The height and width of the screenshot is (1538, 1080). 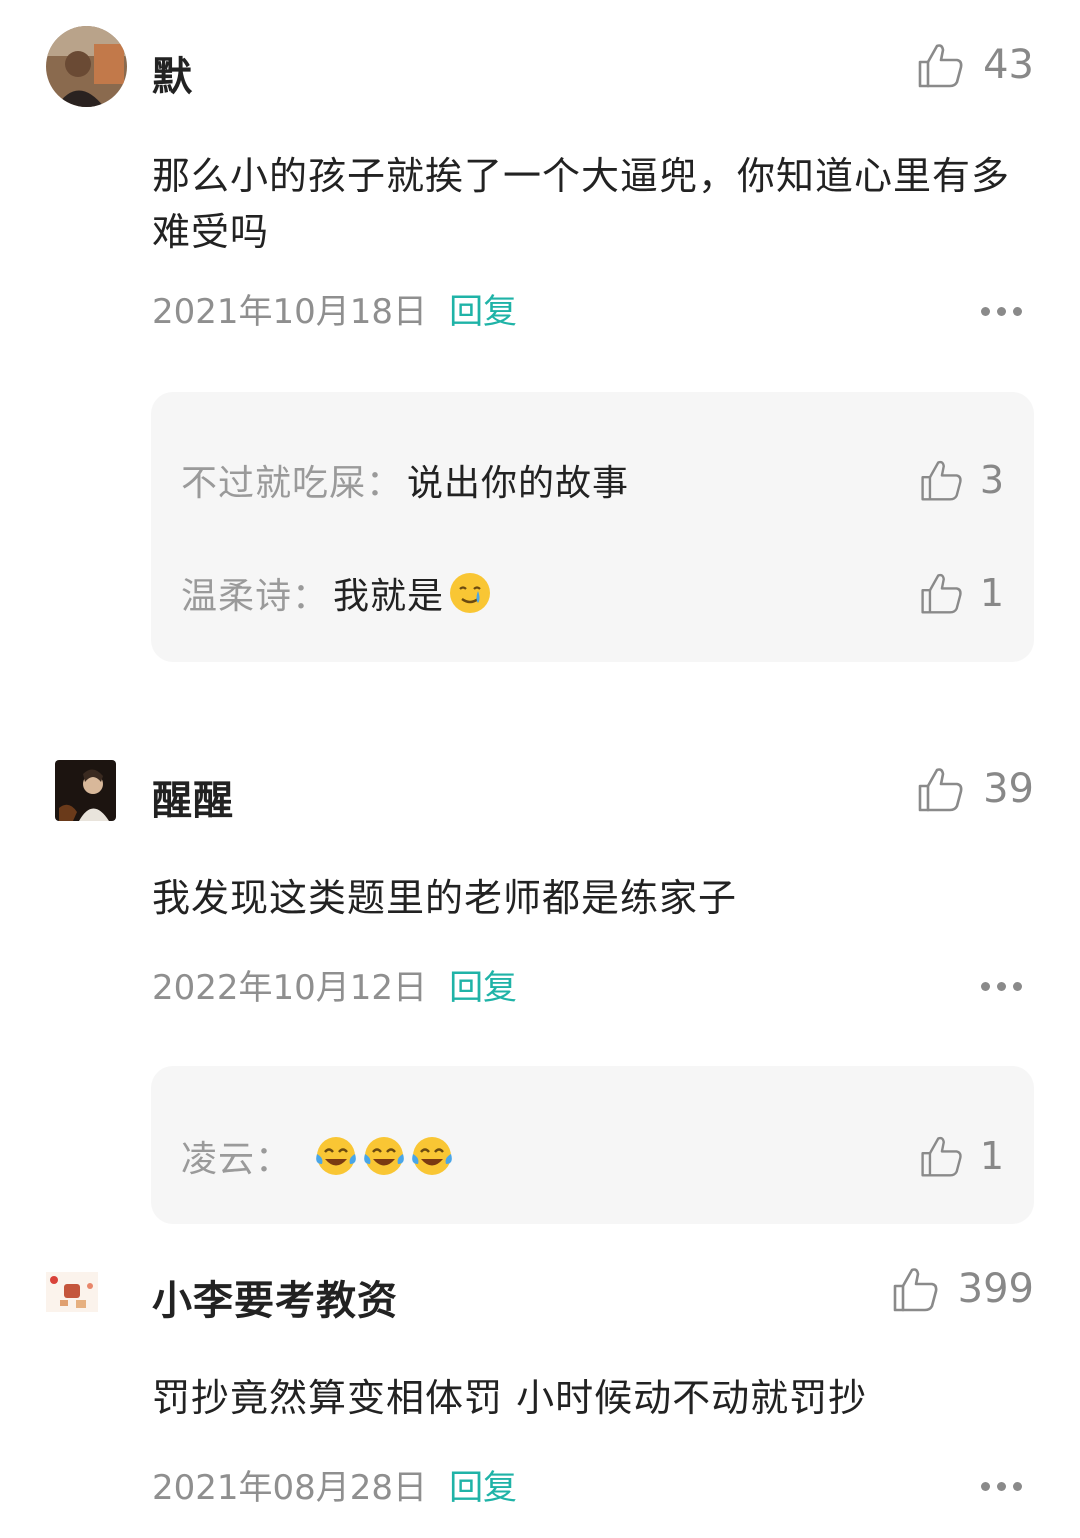 I want to click on reply-list: 凌云： 1, so click(x=592, y=1145).